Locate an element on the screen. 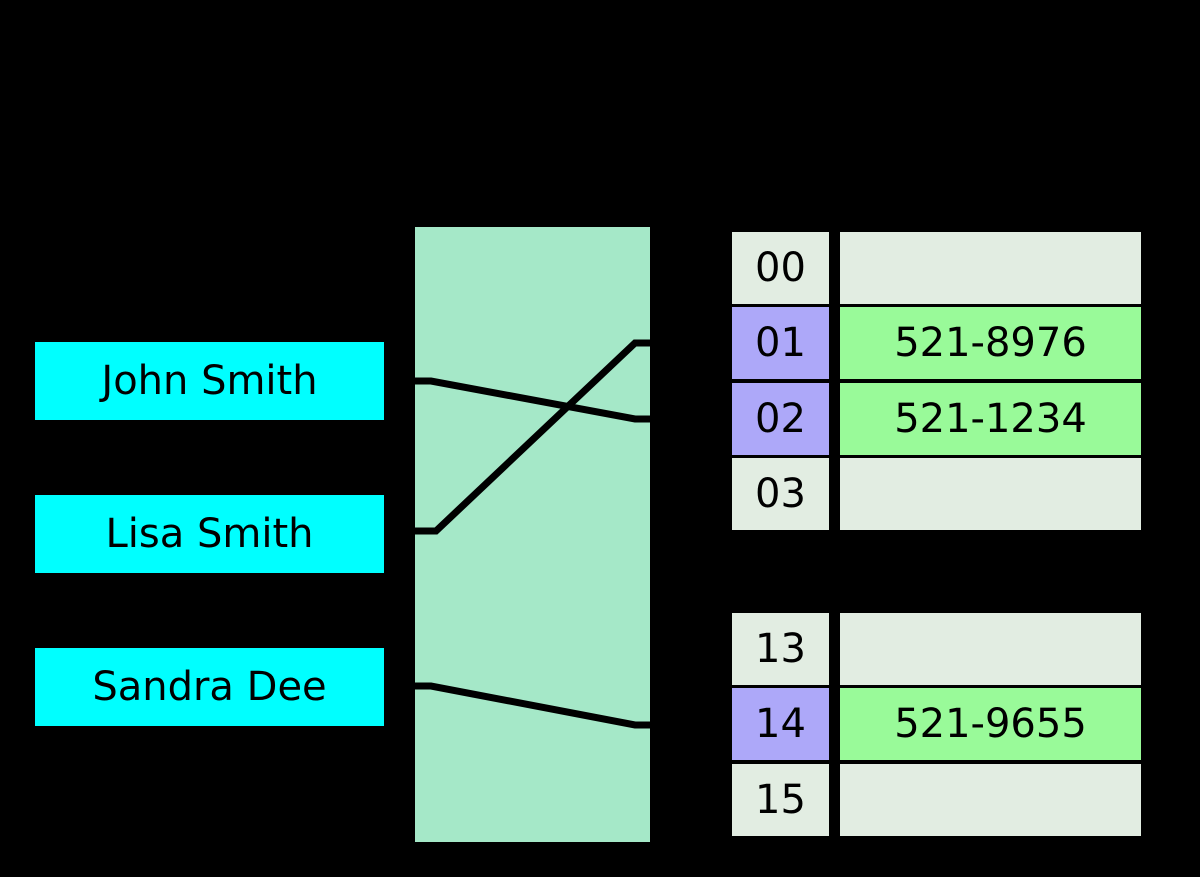 The image size is (1200, 877). table-row: 03 is located at coordinates (936, 494).